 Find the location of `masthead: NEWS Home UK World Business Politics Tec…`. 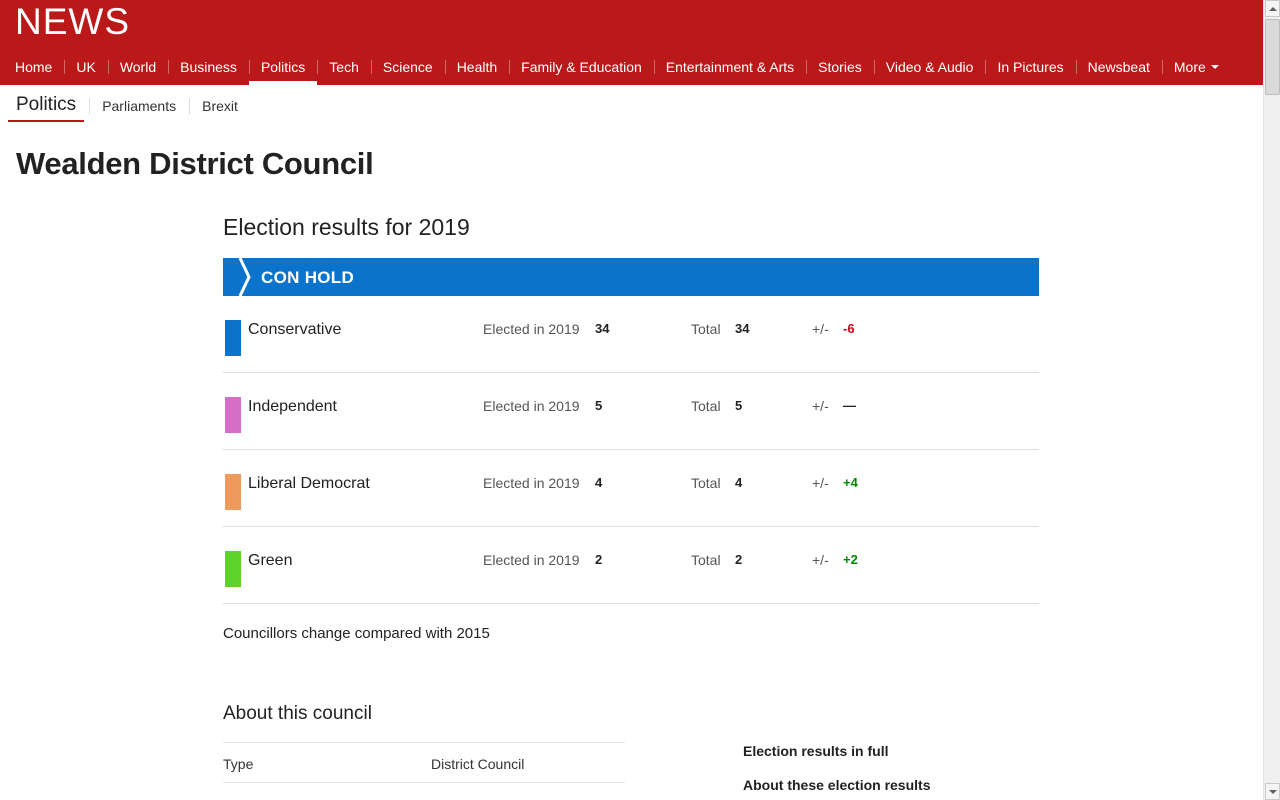

masthead: NEWS Home UK World Business Politics Tec… is located at coordinates (631, 42).